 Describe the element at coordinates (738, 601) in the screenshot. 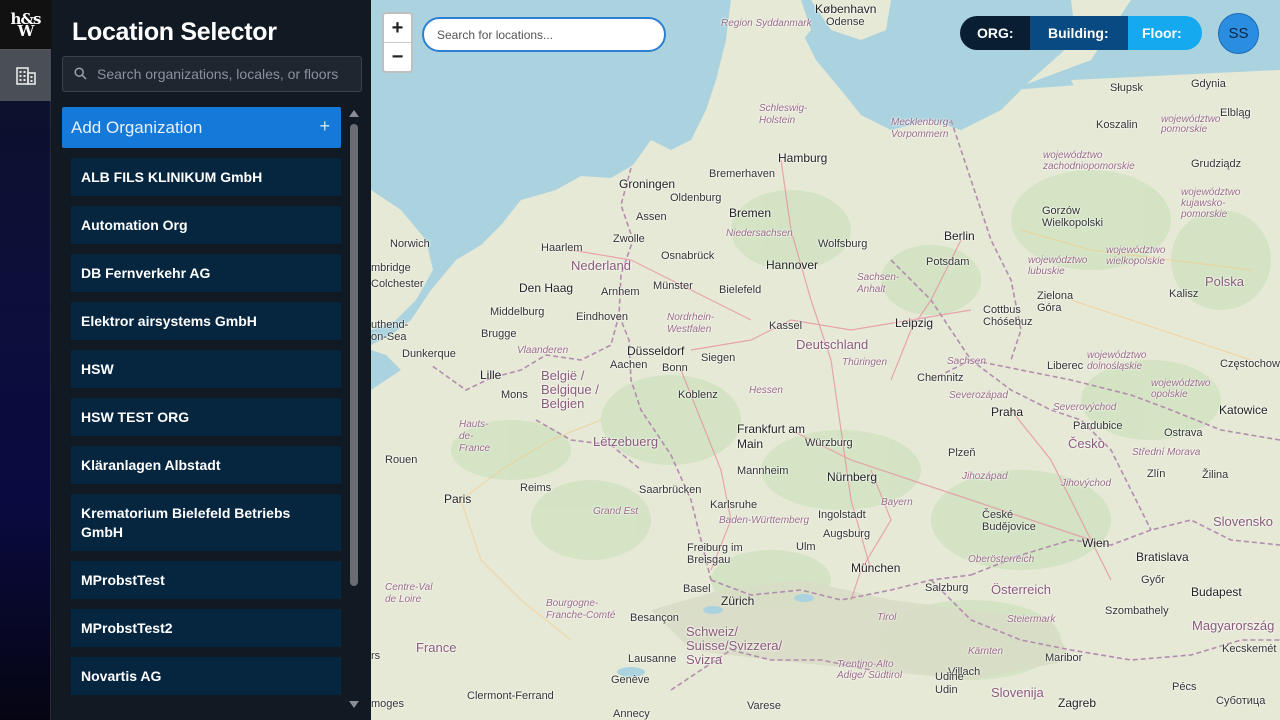

I see `map-label-city: Zürich` at that location.